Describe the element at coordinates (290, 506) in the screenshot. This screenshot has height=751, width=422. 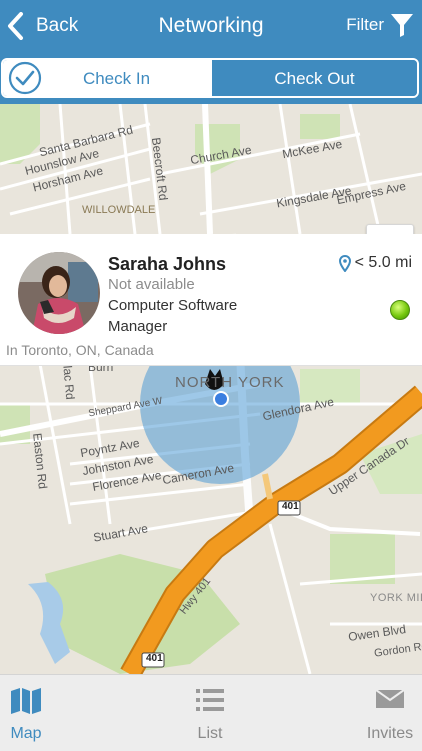
I see `highway-shield-401: 401` at that location.